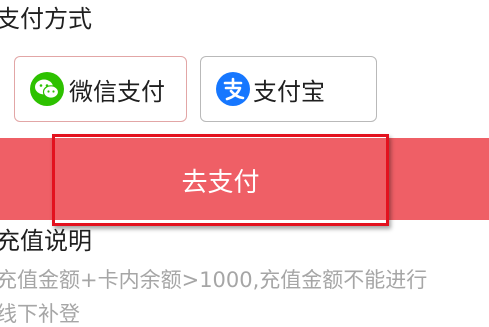 Image resolution: width=489 pixels, height=327 pixels. I want to click on alipay-icon, so click(233, 89).